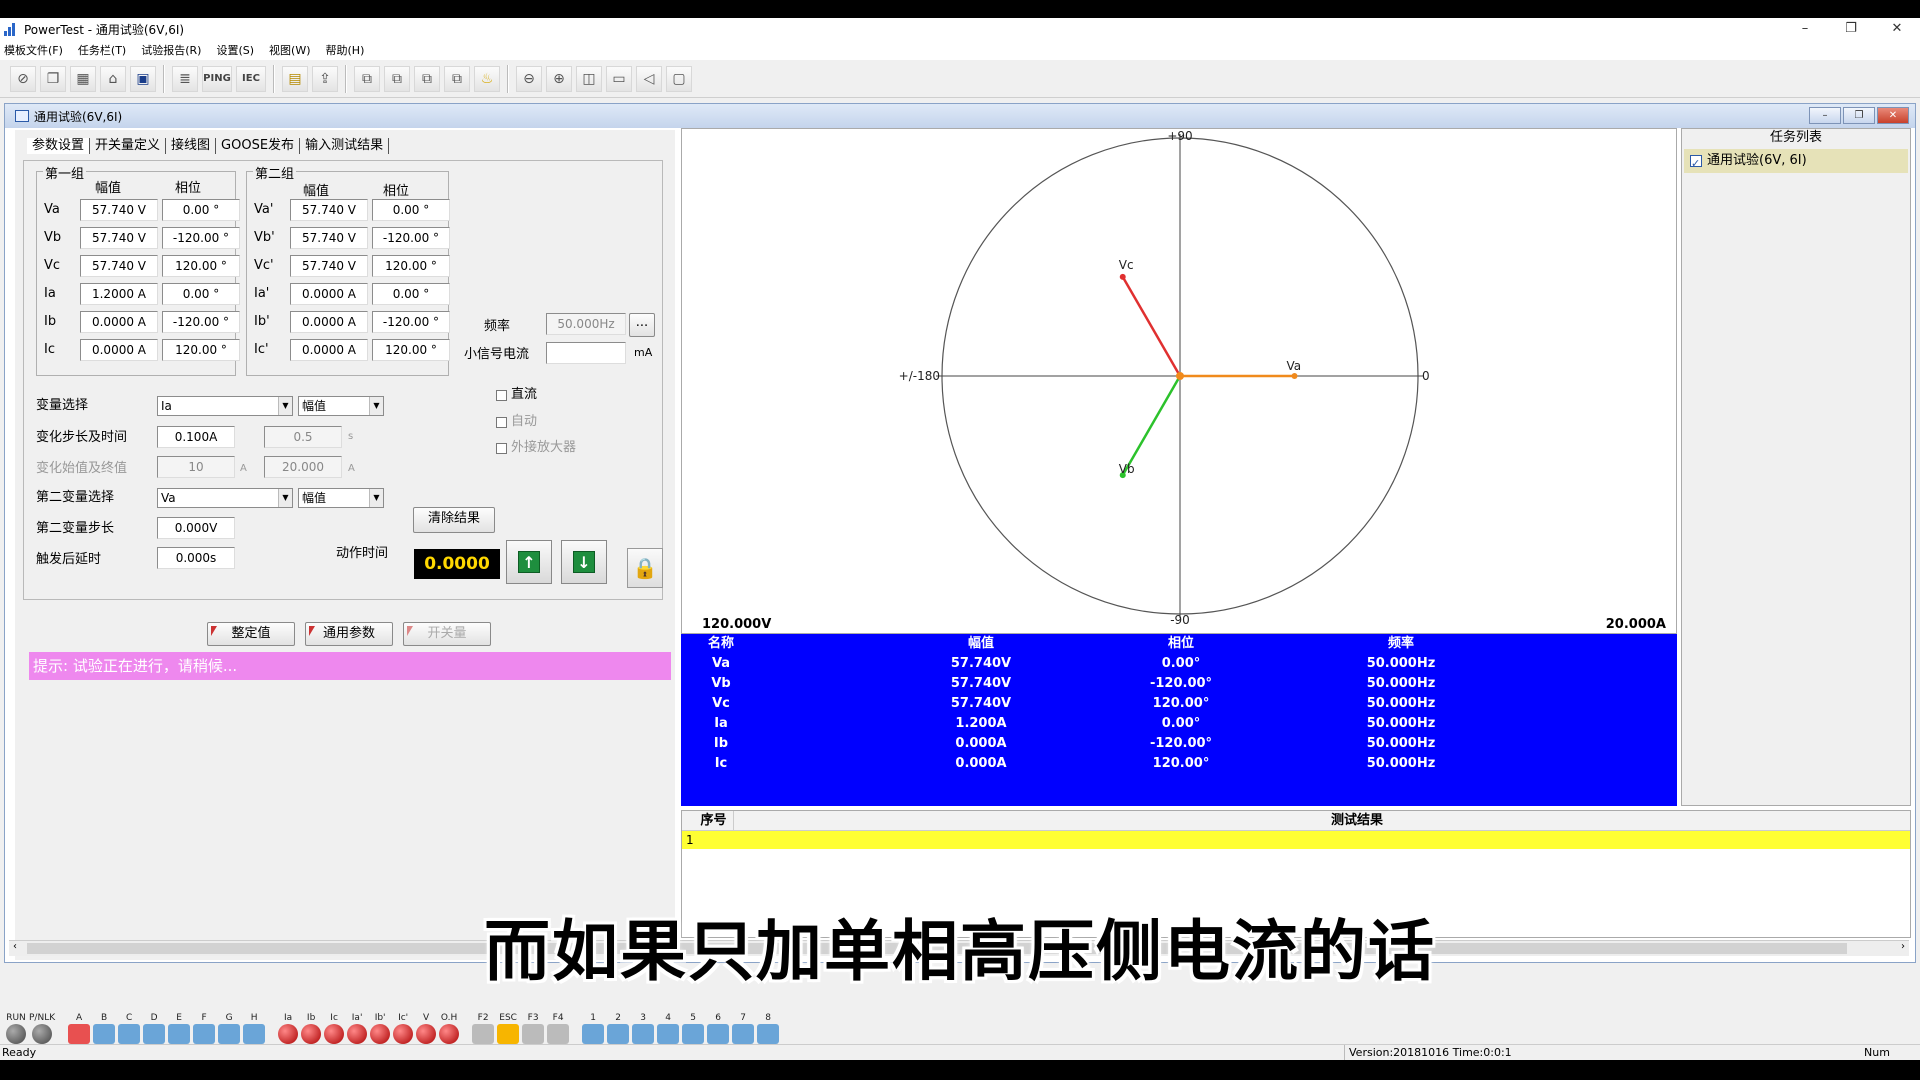  Describe the element at coordinates (501, 395) in the screenshot. I see `dc-checkbox-box` at that location.